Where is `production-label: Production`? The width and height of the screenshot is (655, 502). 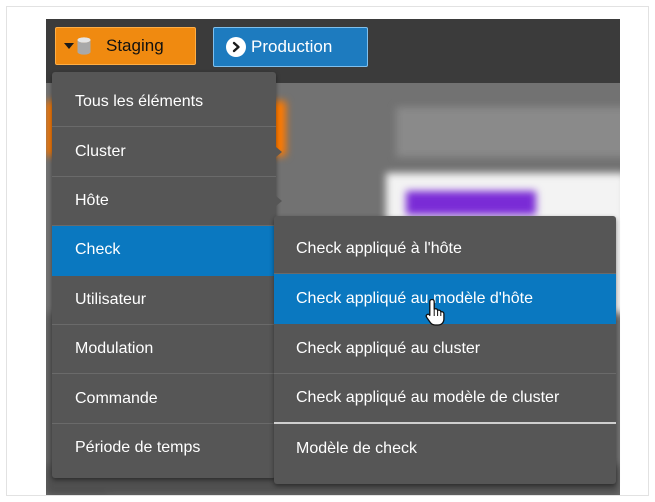 production-label: Production is located at coordinates (292, 46).